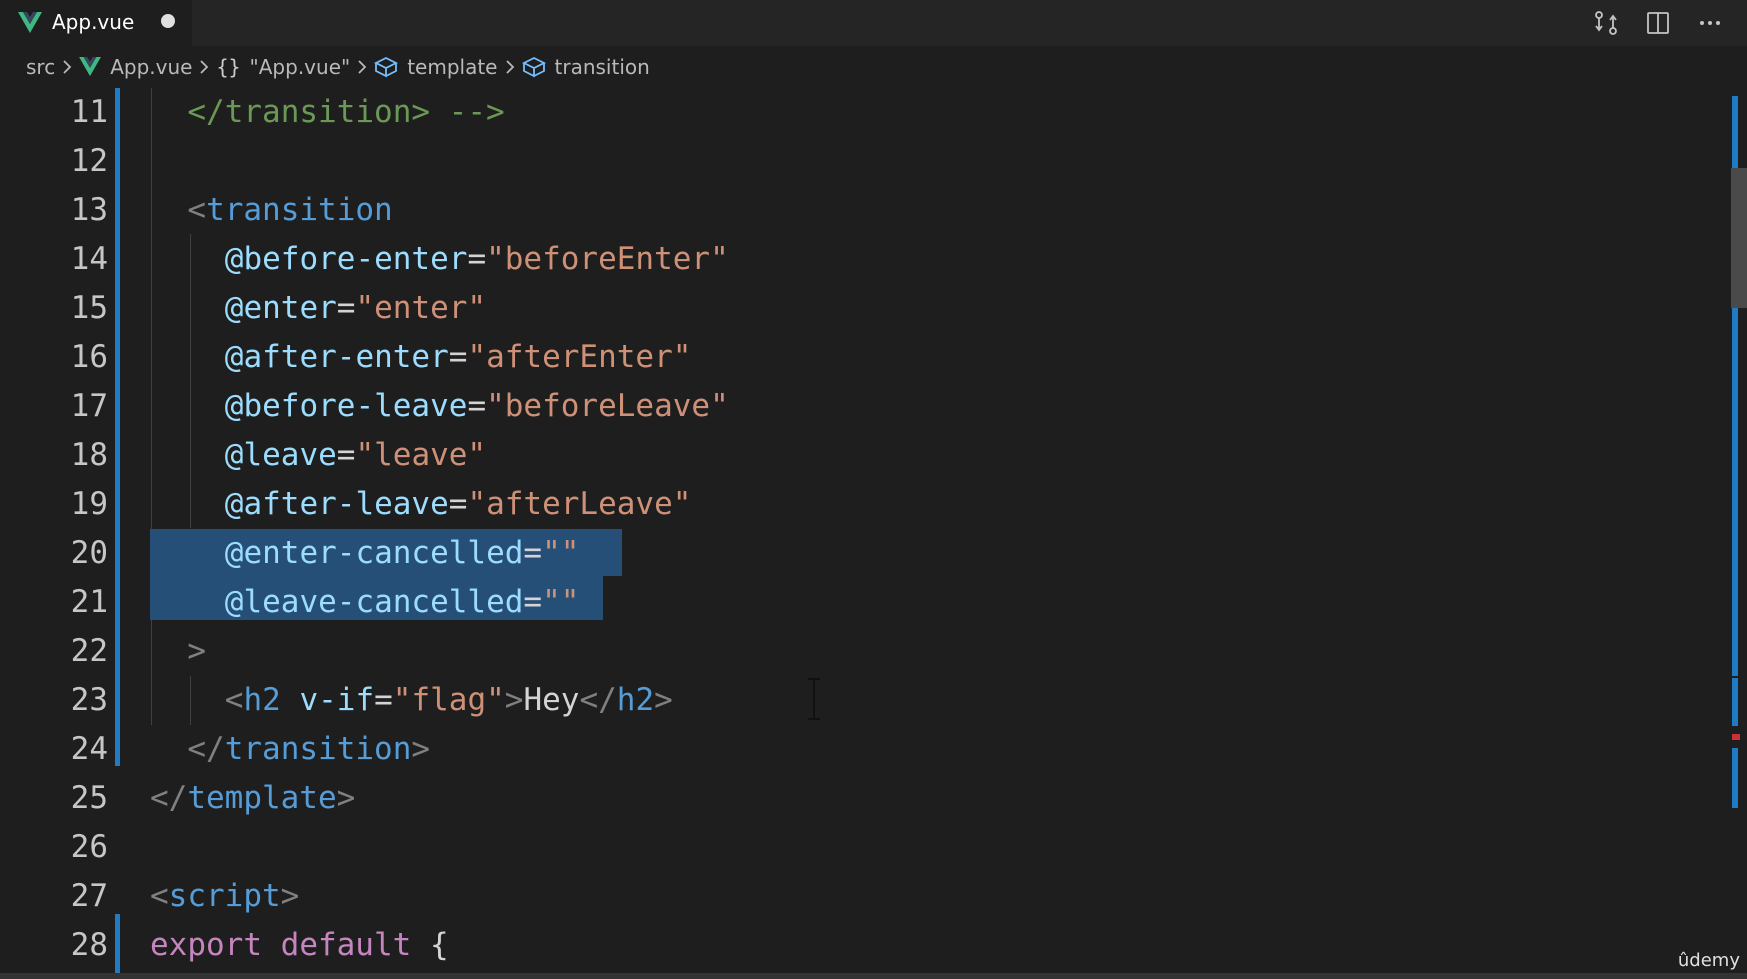 The width and height of the screenshot is (1747, 979). I want to click on line-number: 16, so click(89, 357).